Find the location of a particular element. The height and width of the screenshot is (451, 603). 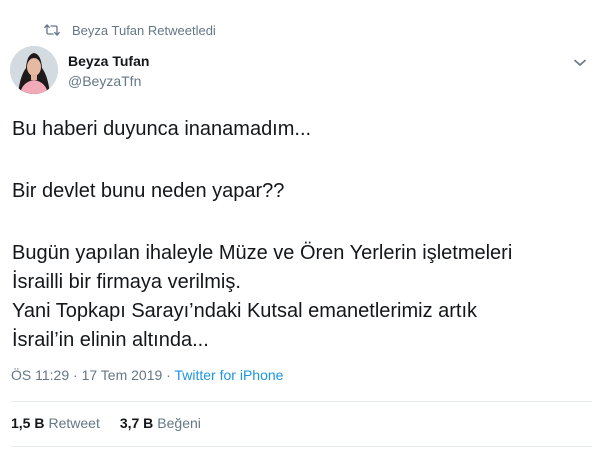

tweet-line: Bir devlet bunu neden yapar?? is located at coordinates (148, 191).